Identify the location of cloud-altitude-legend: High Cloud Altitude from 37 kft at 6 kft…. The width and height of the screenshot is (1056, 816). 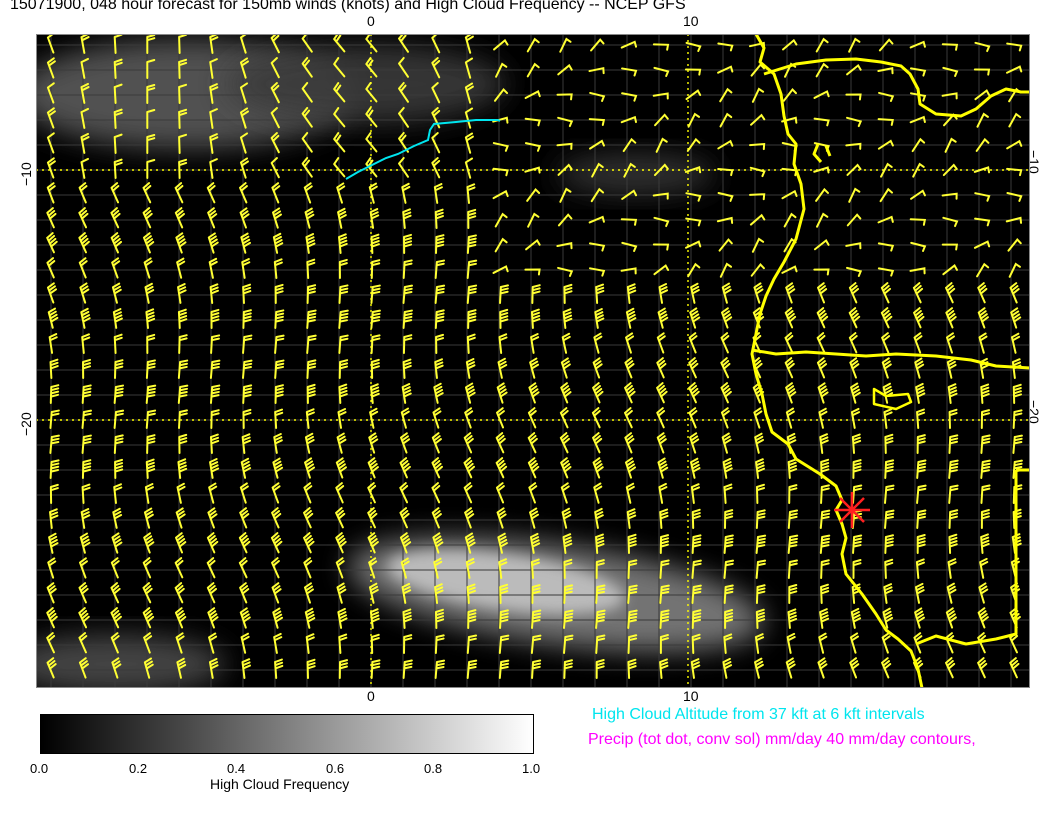
(758, 714).